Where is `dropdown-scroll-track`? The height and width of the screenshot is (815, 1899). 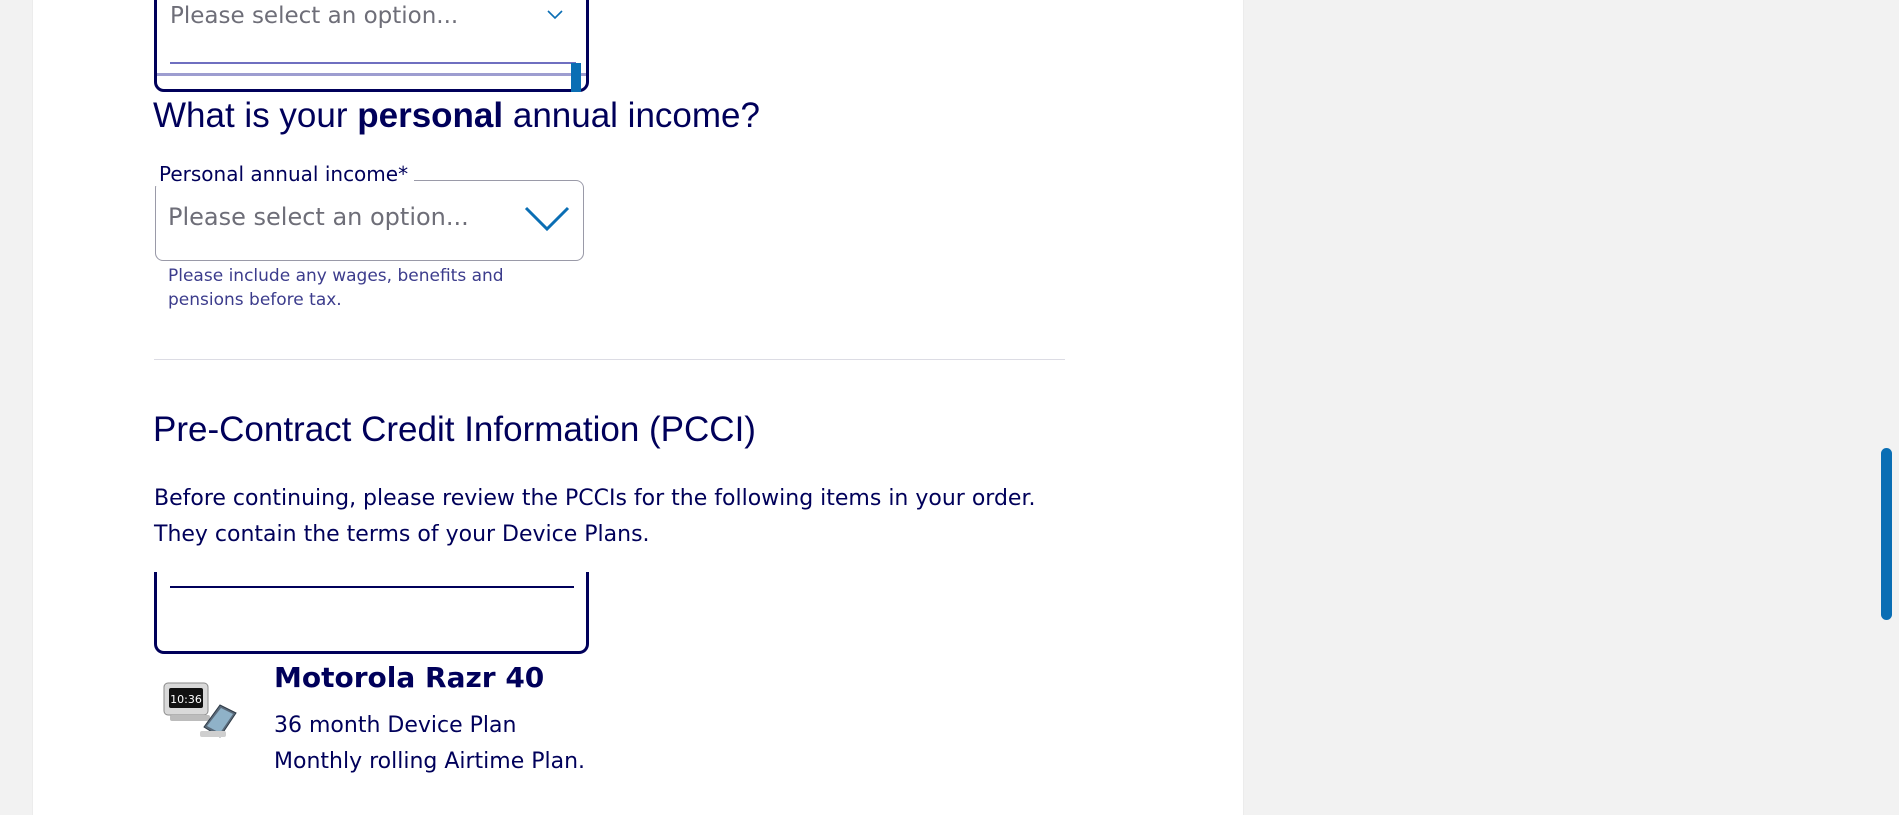 dropdown-scroll-track is located at coordinates (371, 74).